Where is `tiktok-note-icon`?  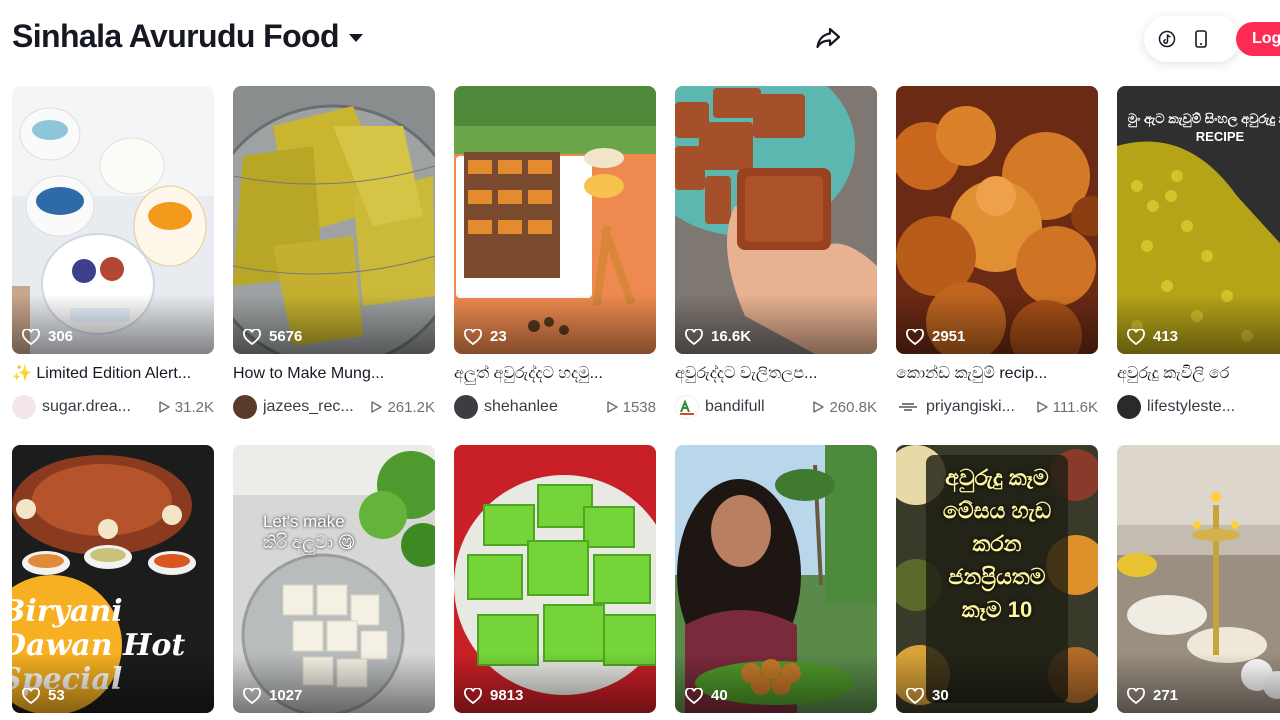
tiktok-note-icon is located at coordinates (1167, 39).